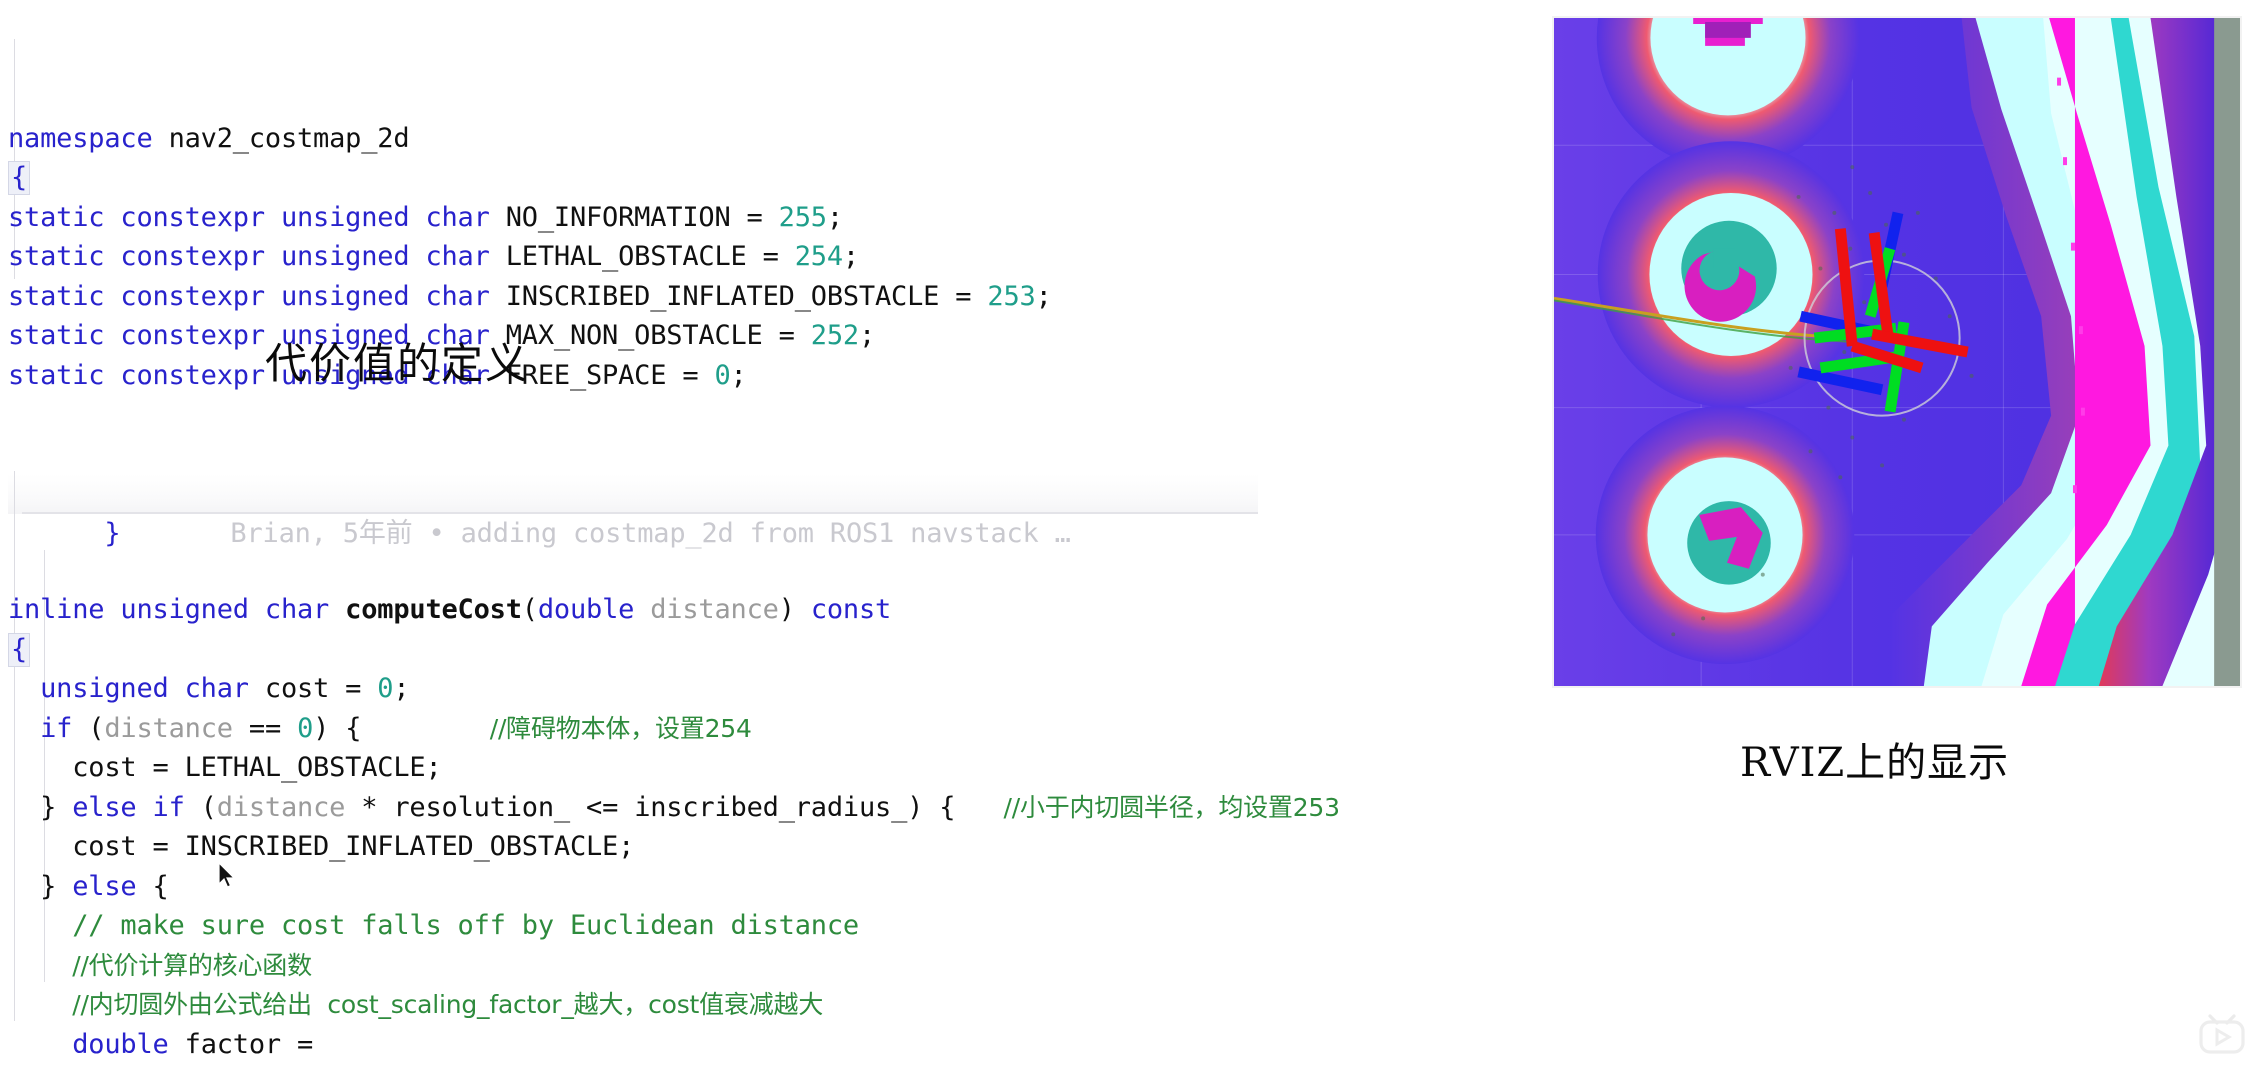 The width and height of the screenshot is (2267, 1065). What do you see at coordinates (610, 375) in the screenshot?
I see `code-token: FREE_SPACE =` at bounding box center [610, 375].